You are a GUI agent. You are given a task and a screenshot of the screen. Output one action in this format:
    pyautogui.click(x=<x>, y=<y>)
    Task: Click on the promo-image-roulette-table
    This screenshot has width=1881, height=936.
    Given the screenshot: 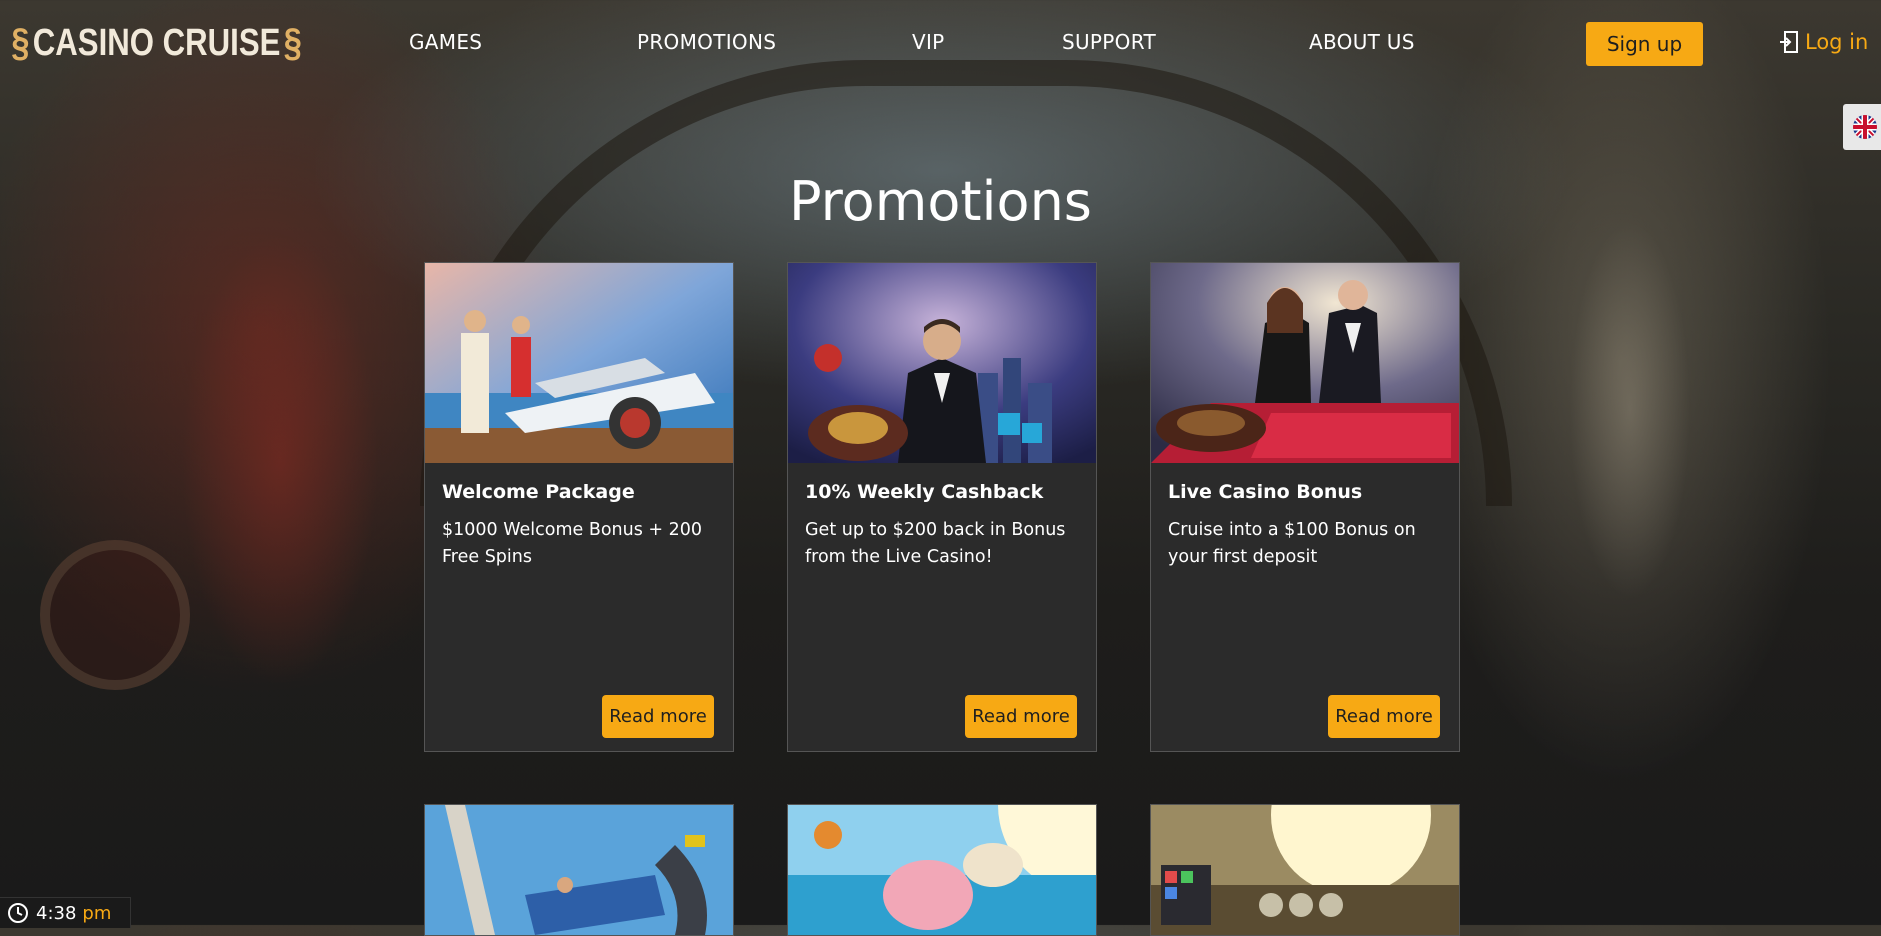 What is the action you would take?
    pyautogui.click(x=1305, y=363)
    